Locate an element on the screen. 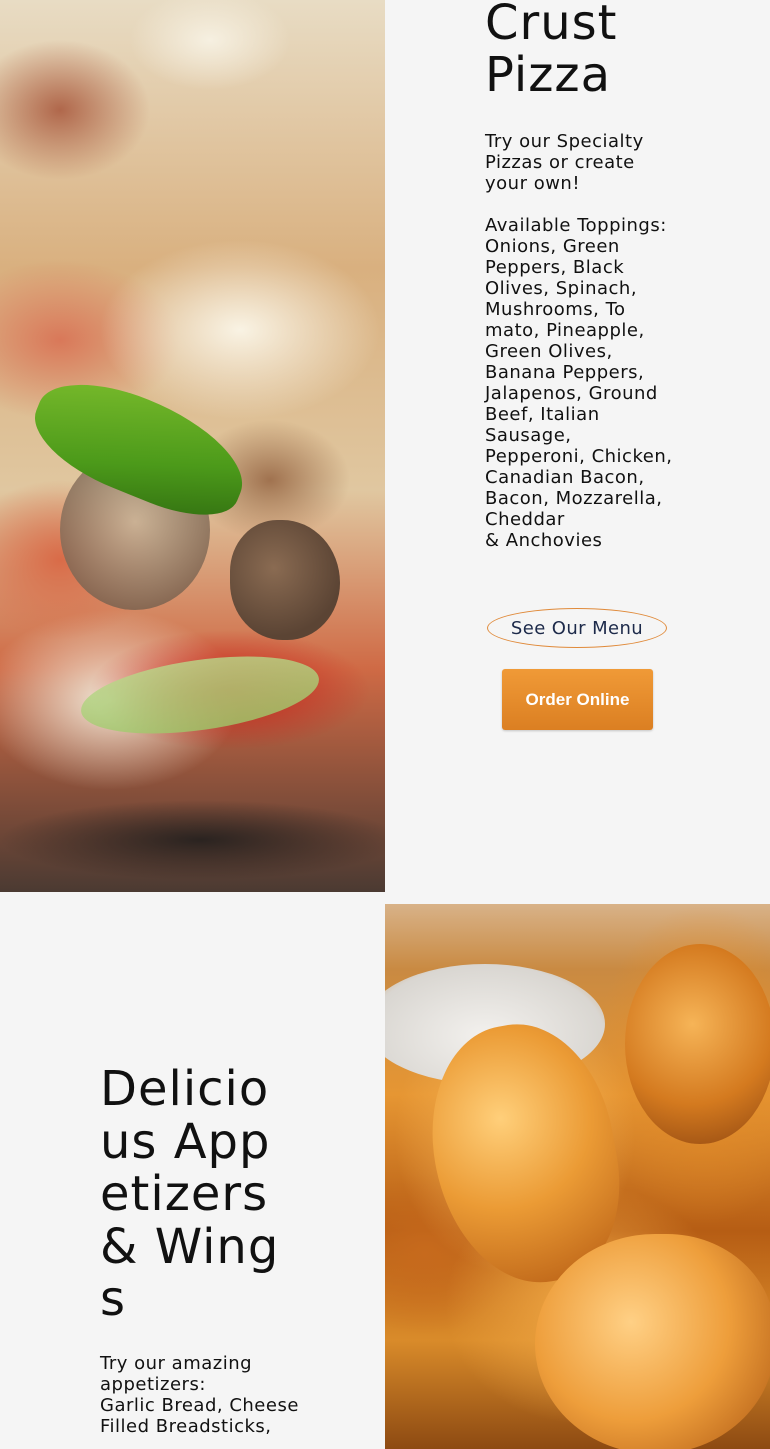  pizza-heading-line2: Pizza is located at coordinates (548, 75).